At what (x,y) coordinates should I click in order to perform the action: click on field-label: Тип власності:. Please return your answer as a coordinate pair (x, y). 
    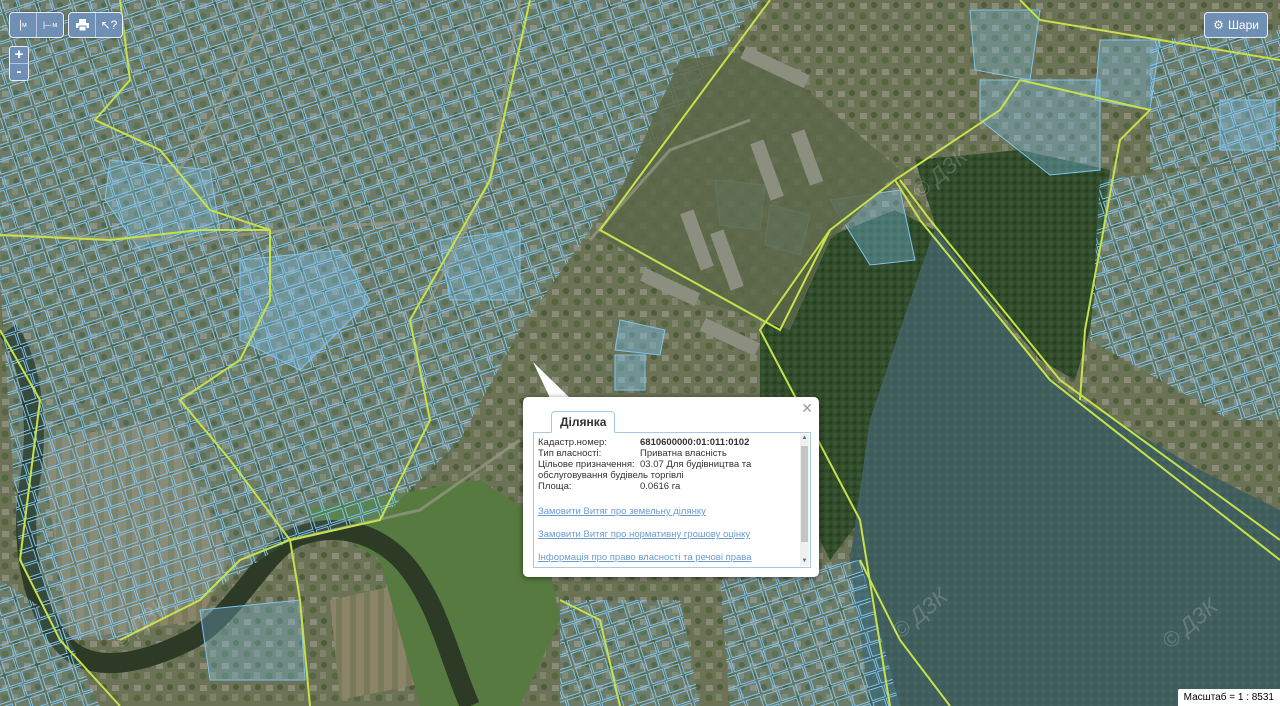
    Looking at the image, I should click on (570, 453).